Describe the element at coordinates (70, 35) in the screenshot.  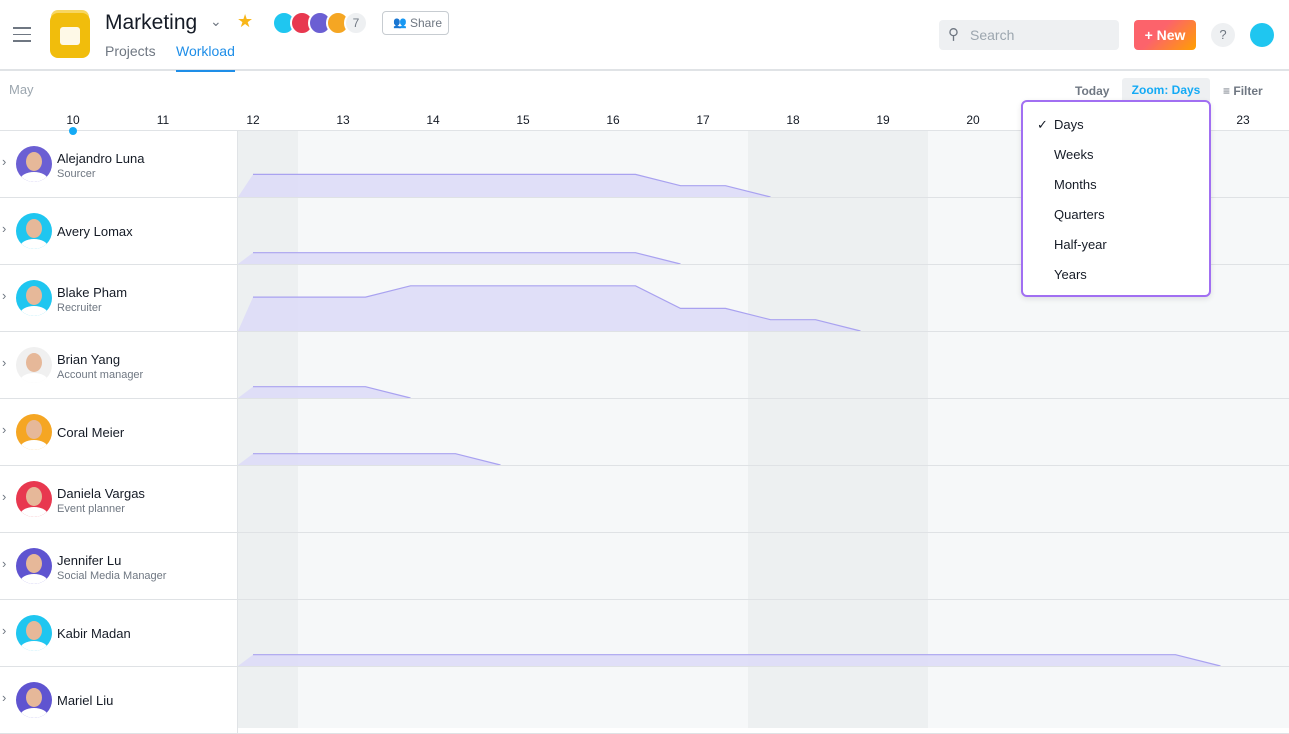
I see `project-icon` at that location.